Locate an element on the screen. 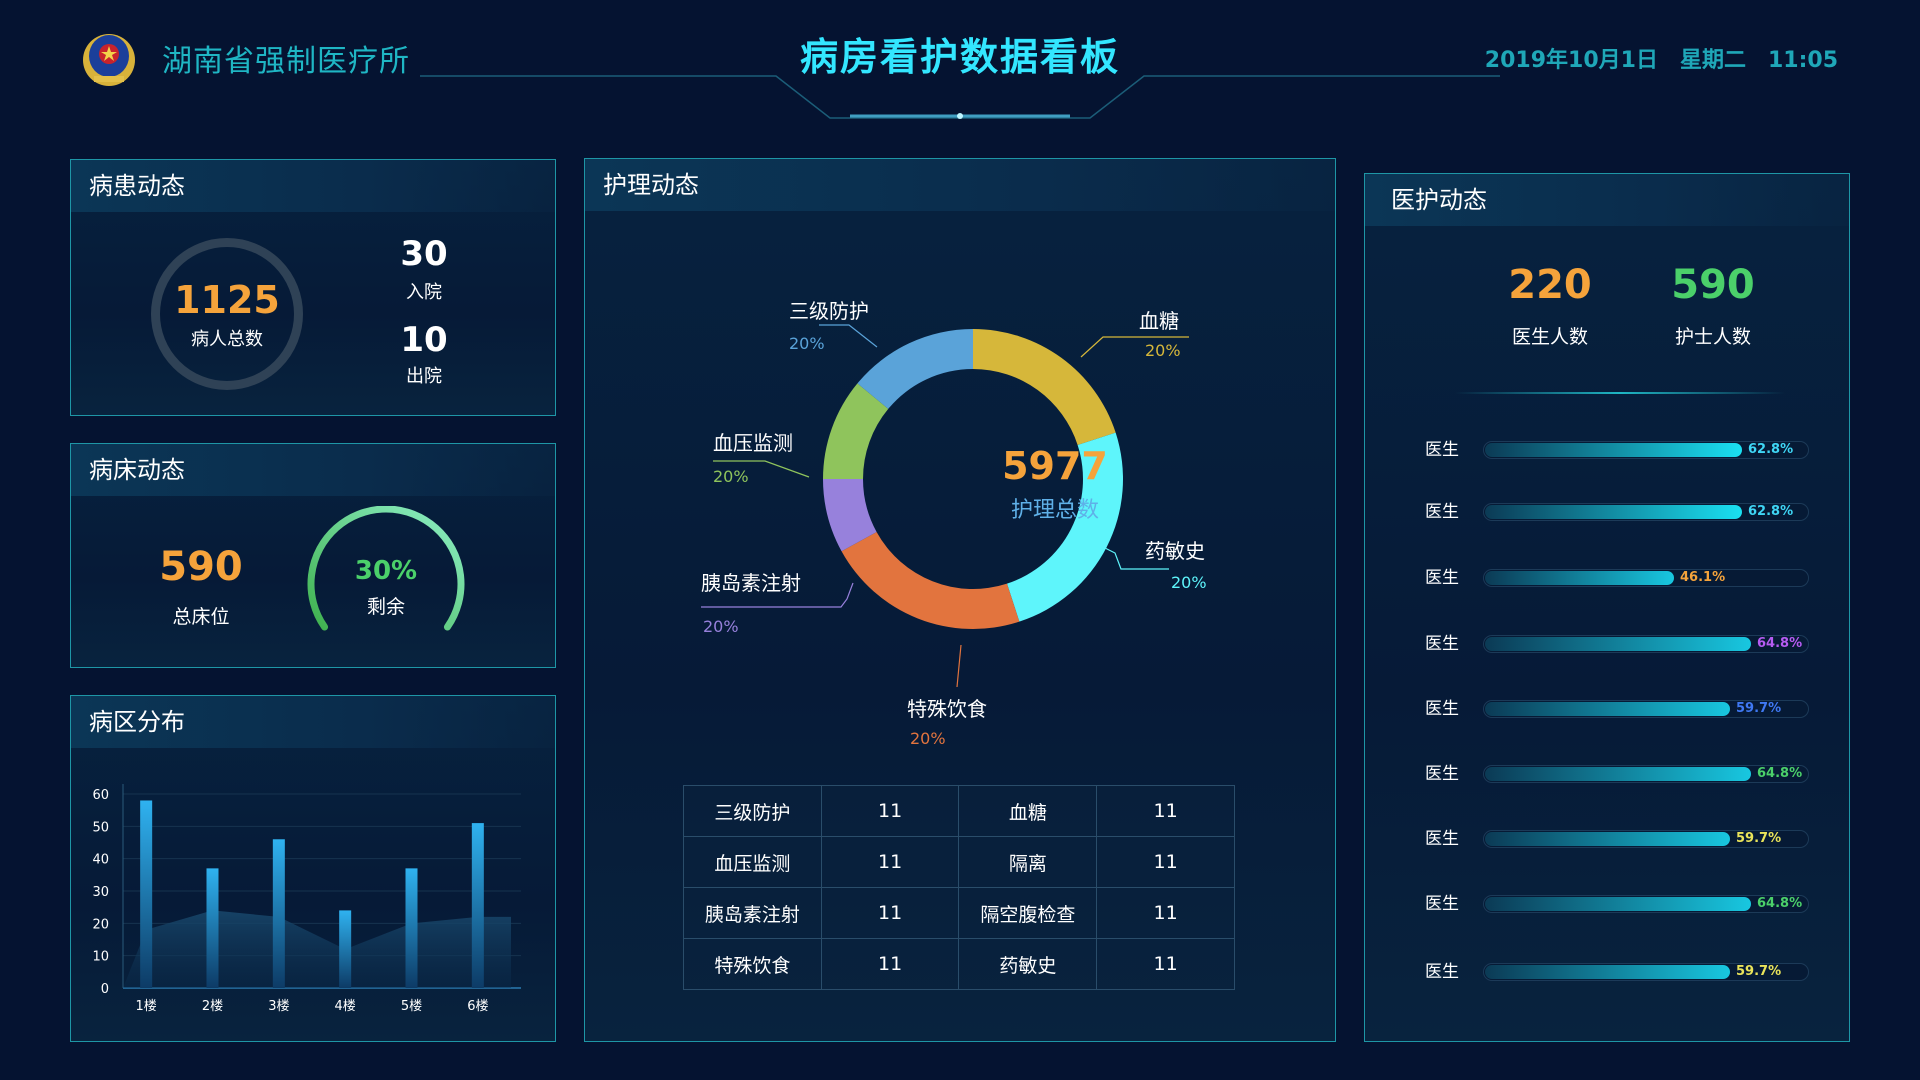  date-text: 2019年10月1日 is located at coordinates (1571, 60).